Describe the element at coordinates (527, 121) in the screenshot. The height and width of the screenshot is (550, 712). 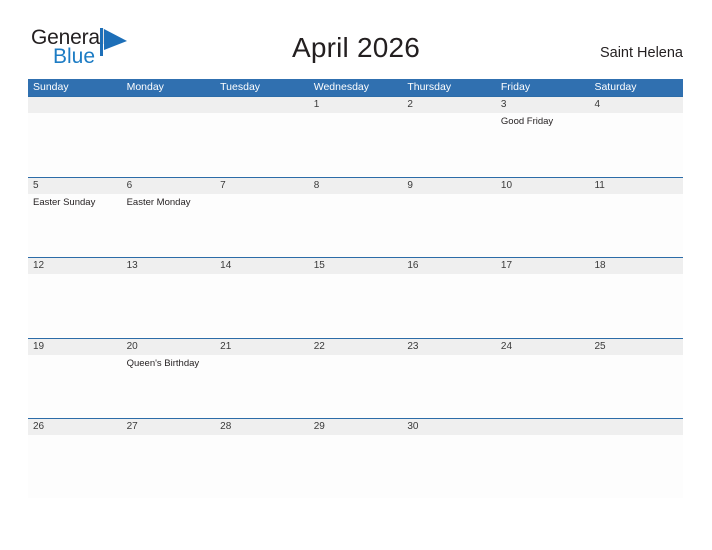
I see `event-label: Good Friday` at that location.